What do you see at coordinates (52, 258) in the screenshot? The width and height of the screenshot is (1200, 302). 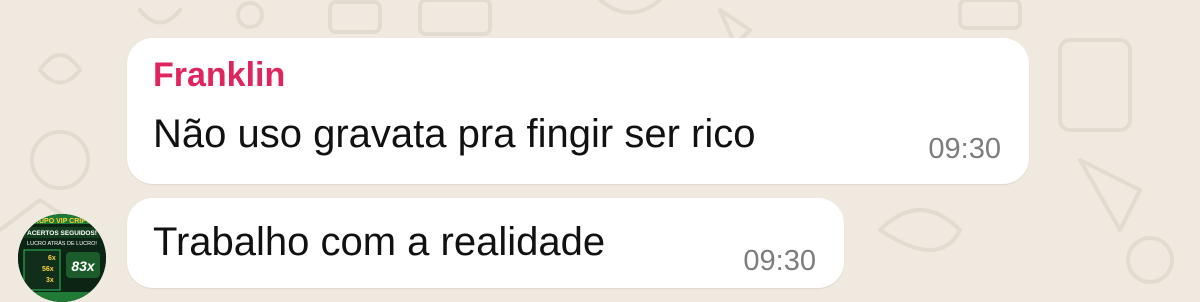 I see `avatar-text-6x: 6x` at bounding box center [52, 258].